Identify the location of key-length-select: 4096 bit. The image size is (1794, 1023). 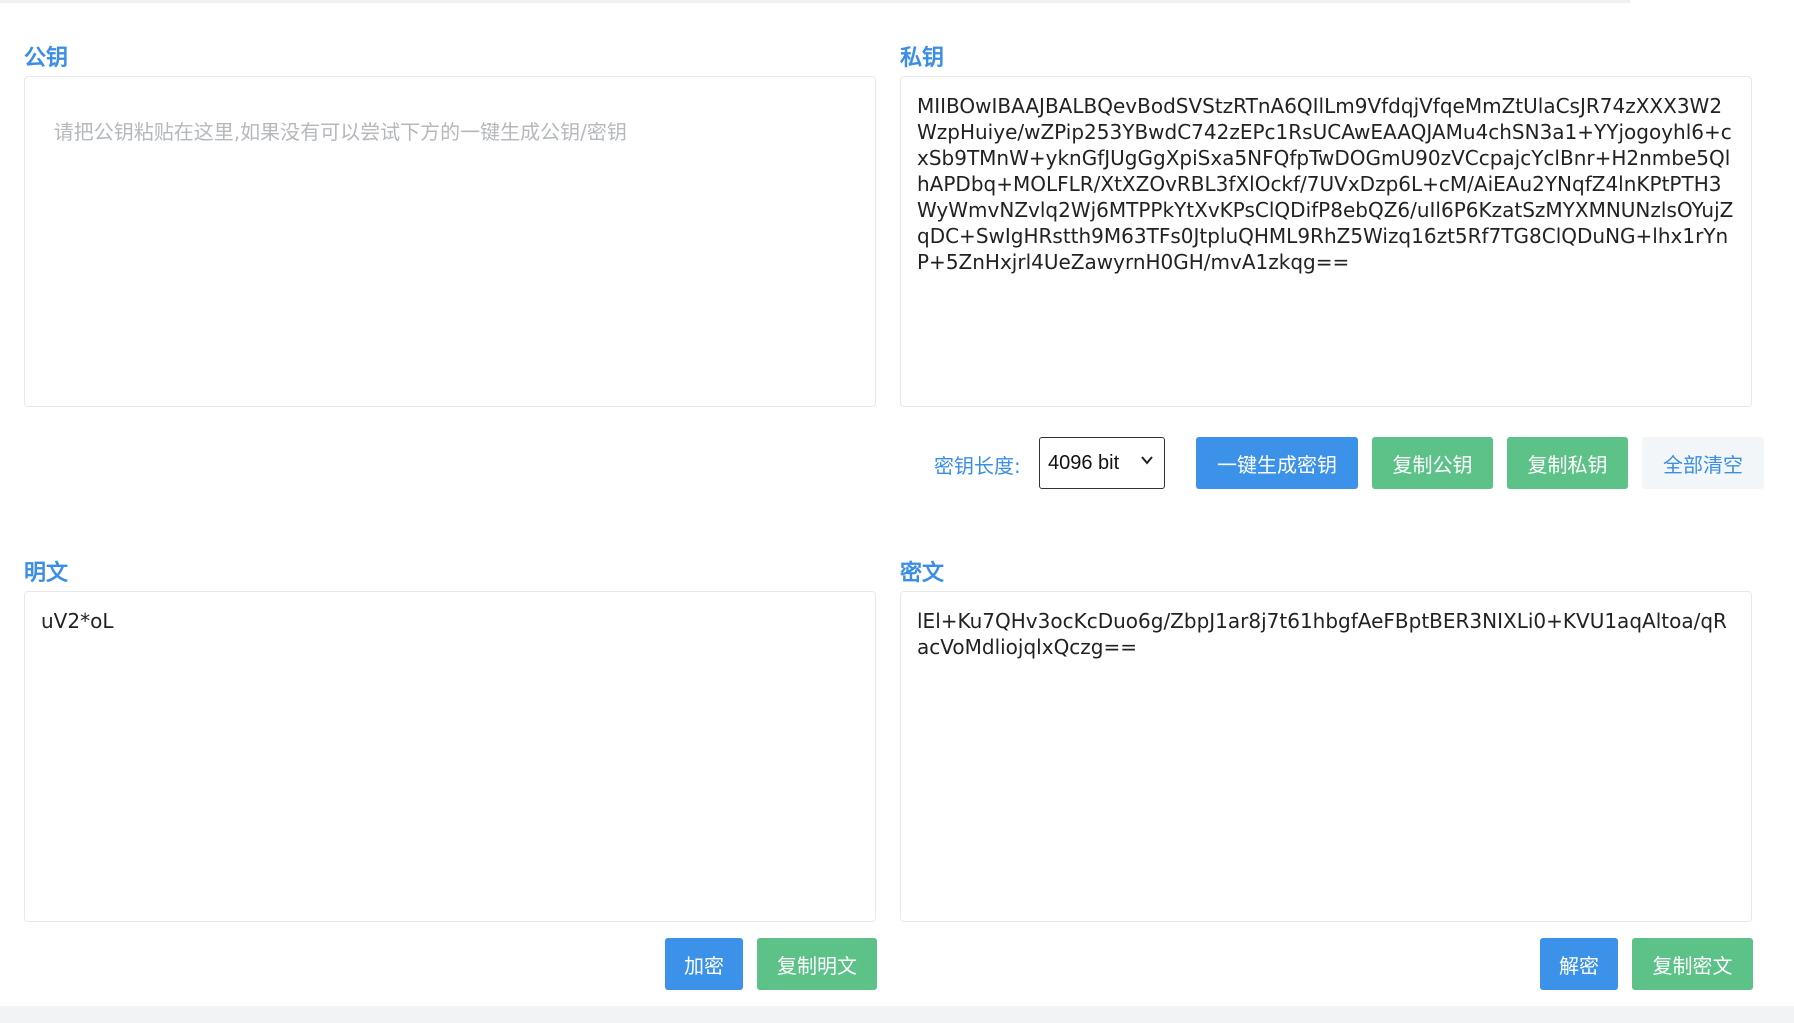
(1102, 463).